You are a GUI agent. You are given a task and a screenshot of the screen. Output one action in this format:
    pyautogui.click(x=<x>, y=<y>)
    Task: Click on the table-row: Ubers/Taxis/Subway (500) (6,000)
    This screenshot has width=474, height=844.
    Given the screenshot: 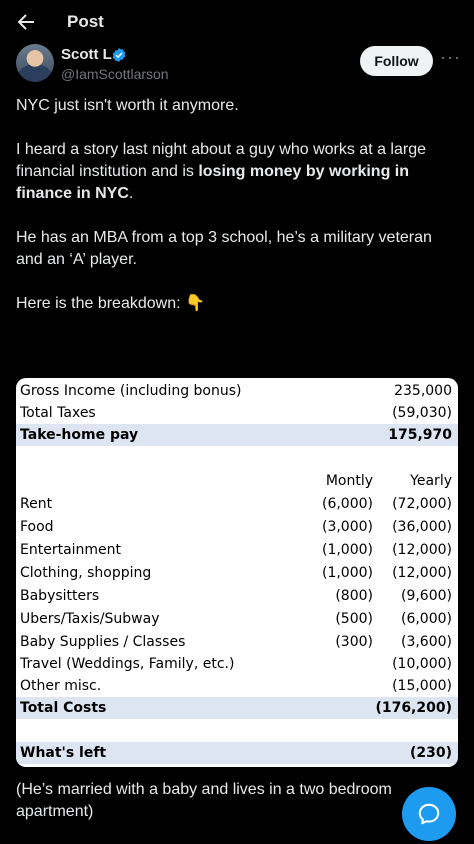 What is the action you would take?
    pyautogui.click(x=237, y=619)
    